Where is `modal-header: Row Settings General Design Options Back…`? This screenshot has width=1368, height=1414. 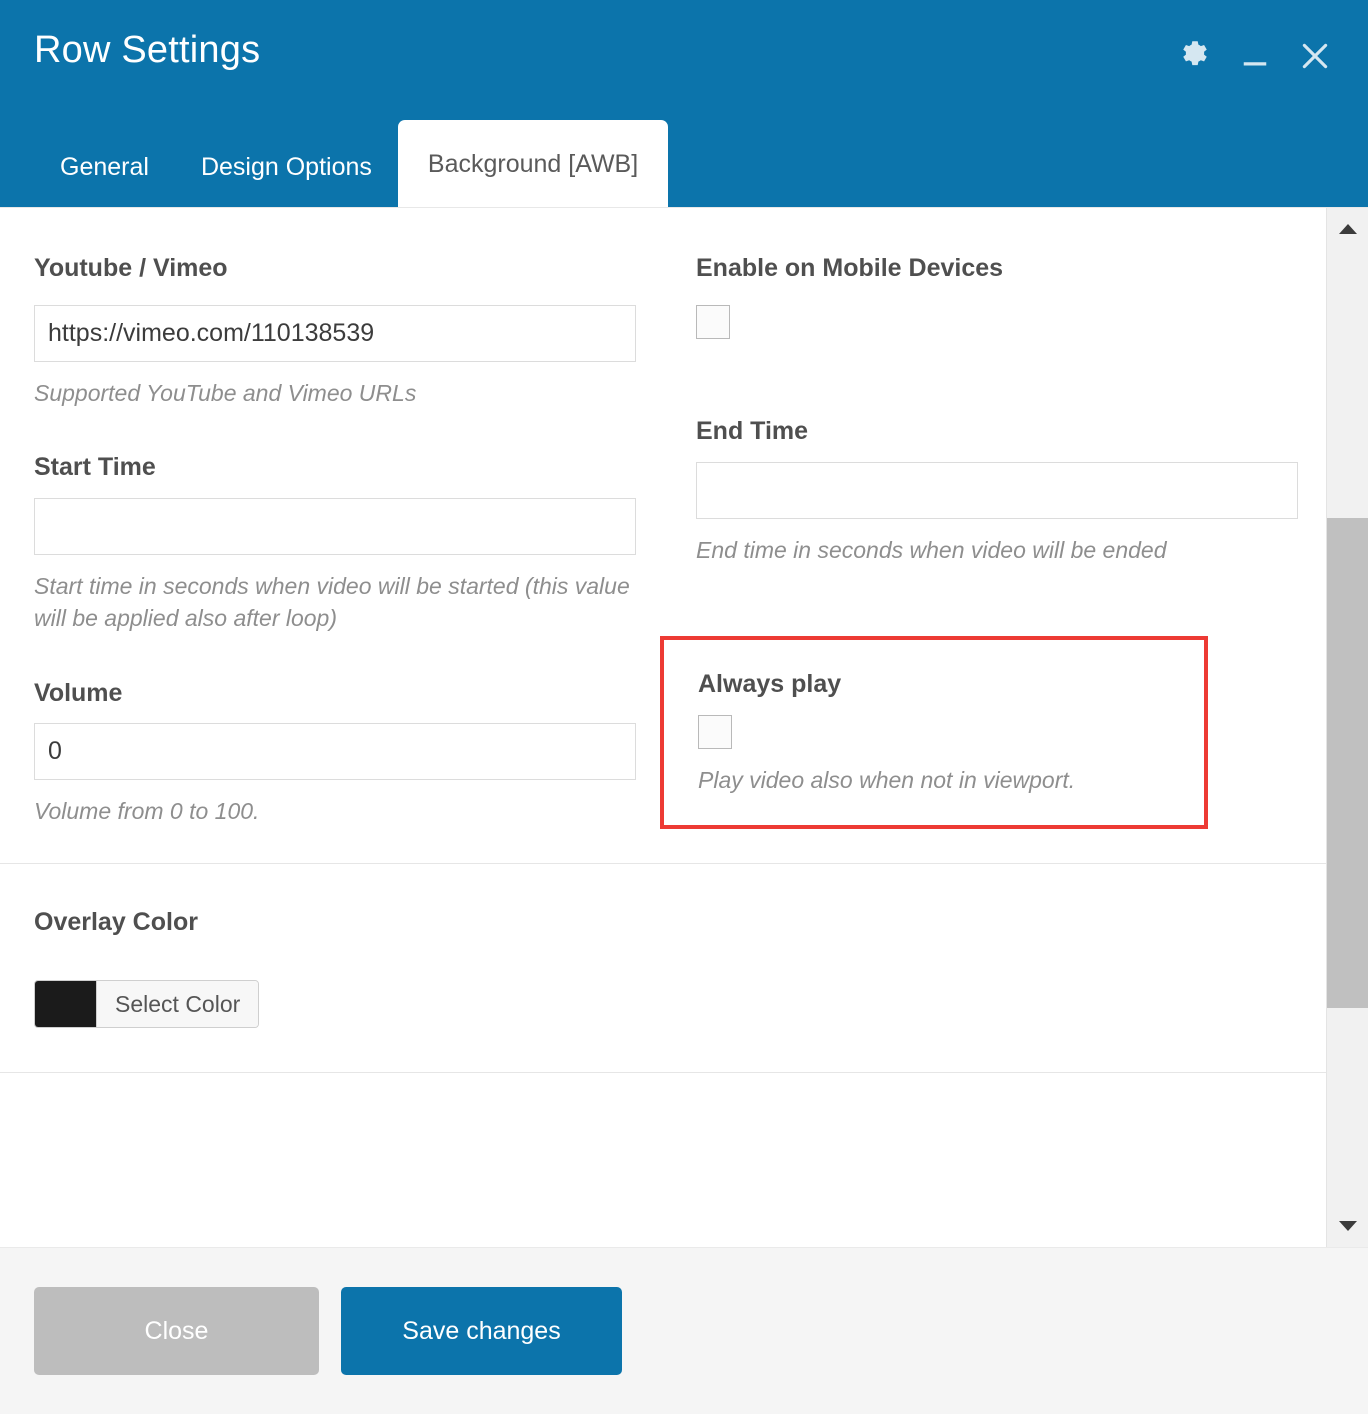
modal-header: Row Settings General Design Options Back… is located at coordinates (684, 103).